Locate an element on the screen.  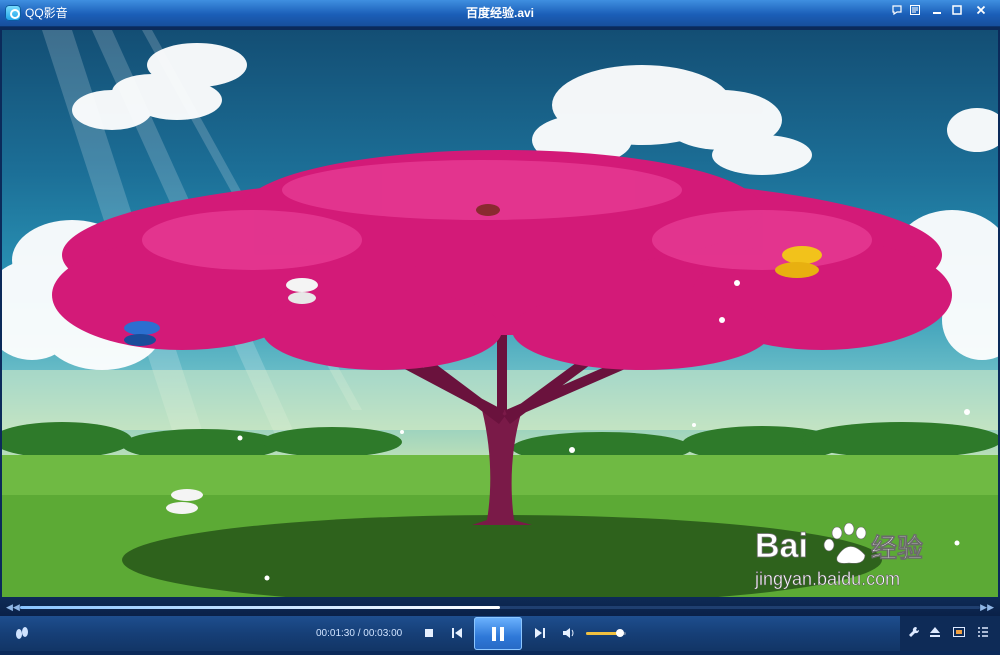
title-bar: QQ影音 百度经验.avi is located at coordinates (500, 13).